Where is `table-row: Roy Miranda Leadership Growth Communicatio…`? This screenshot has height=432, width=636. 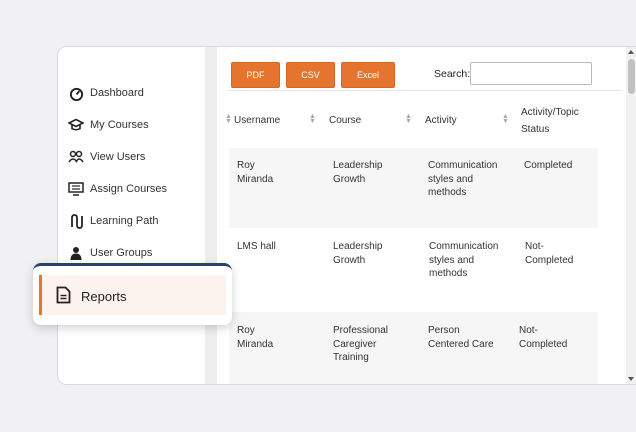 table-row: Roy Miranda Leadership Growth Communicatio… is located at coordinates (413, 188).